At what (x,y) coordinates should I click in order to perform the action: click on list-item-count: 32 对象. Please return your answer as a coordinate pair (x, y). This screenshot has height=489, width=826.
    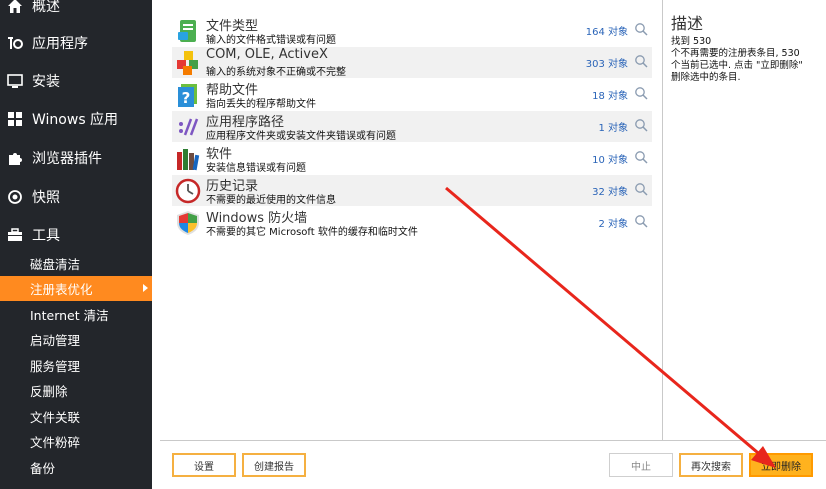
    Looking at the image, I should click on (610, 190).